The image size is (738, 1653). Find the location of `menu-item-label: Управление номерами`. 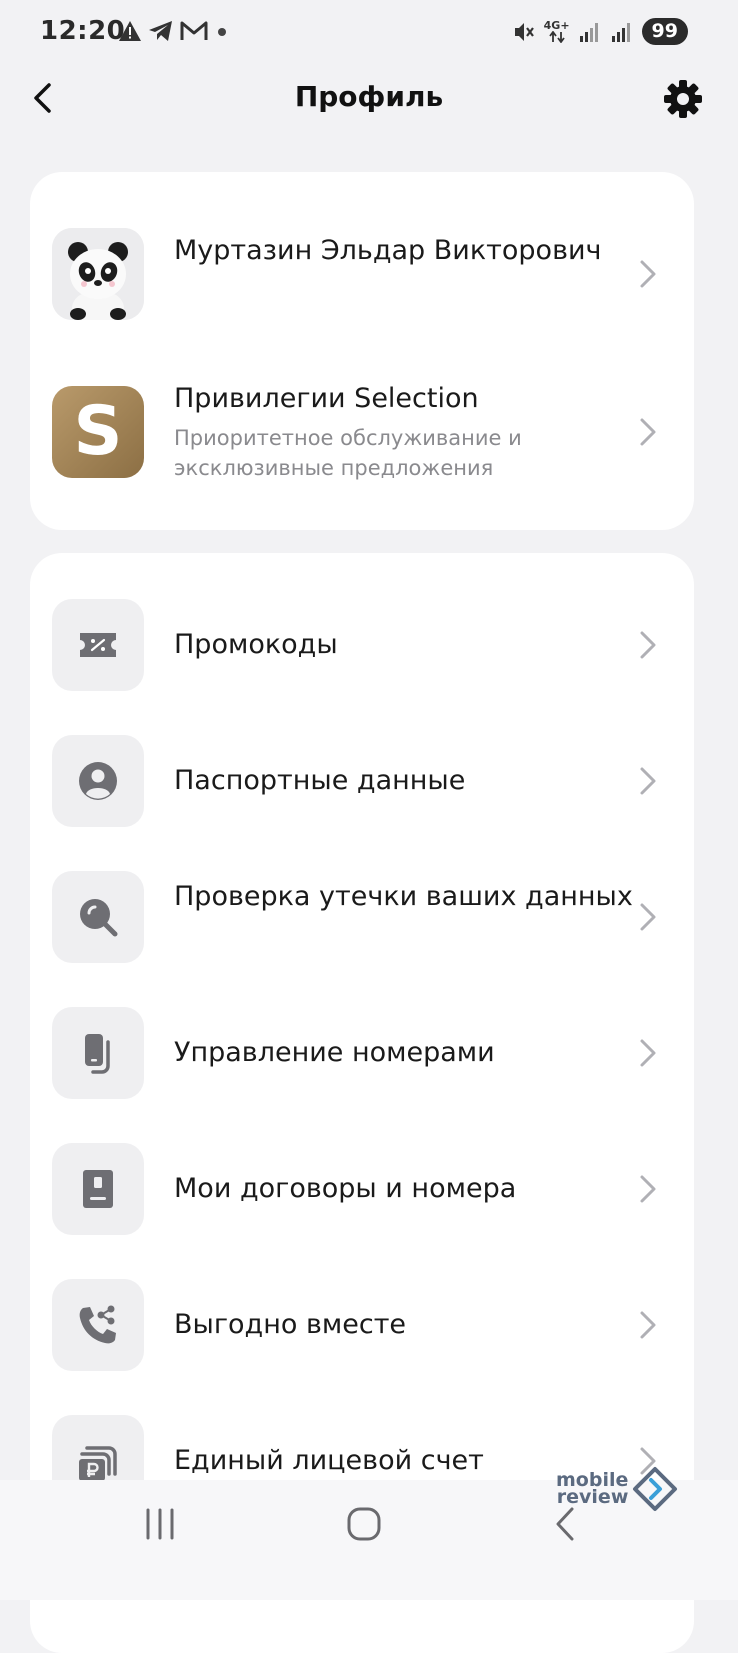

menu-item-label: Управление номерами is located at coordinates (334, 1052).